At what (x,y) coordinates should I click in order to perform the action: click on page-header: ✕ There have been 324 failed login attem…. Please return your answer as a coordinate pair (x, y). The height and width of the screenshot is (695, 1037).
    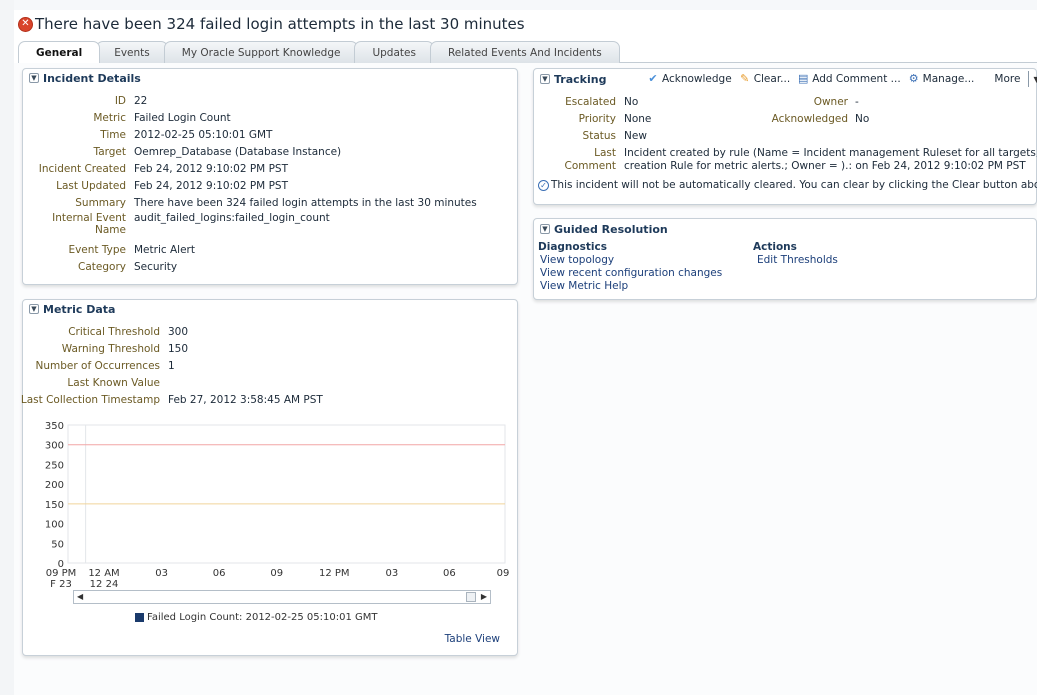
    Looking at the image, I should click on (271, 24).